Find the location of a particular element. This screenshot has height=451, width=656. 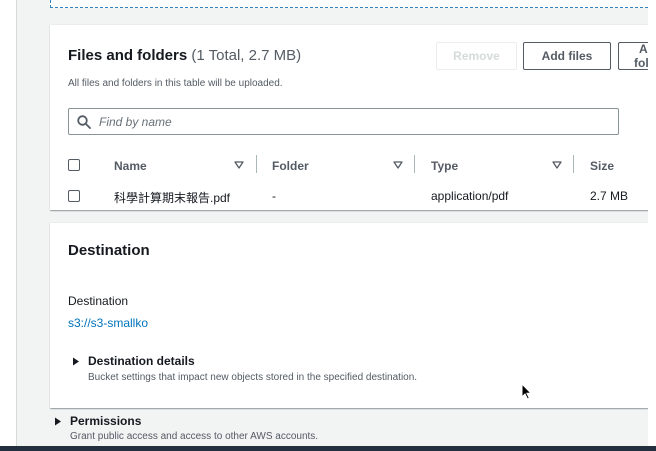

add-files-button: Add files is located at coordinates (567, 56).